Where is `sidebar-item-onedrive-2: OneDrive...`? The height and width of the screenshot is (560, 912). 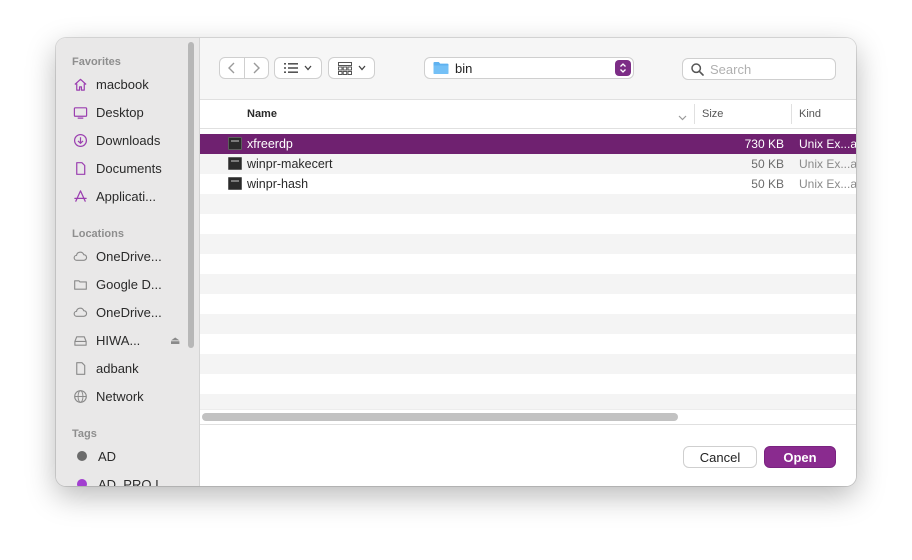
sidebar-item-onedrive-2: OneDrive... is located at coordinates (130, 312).